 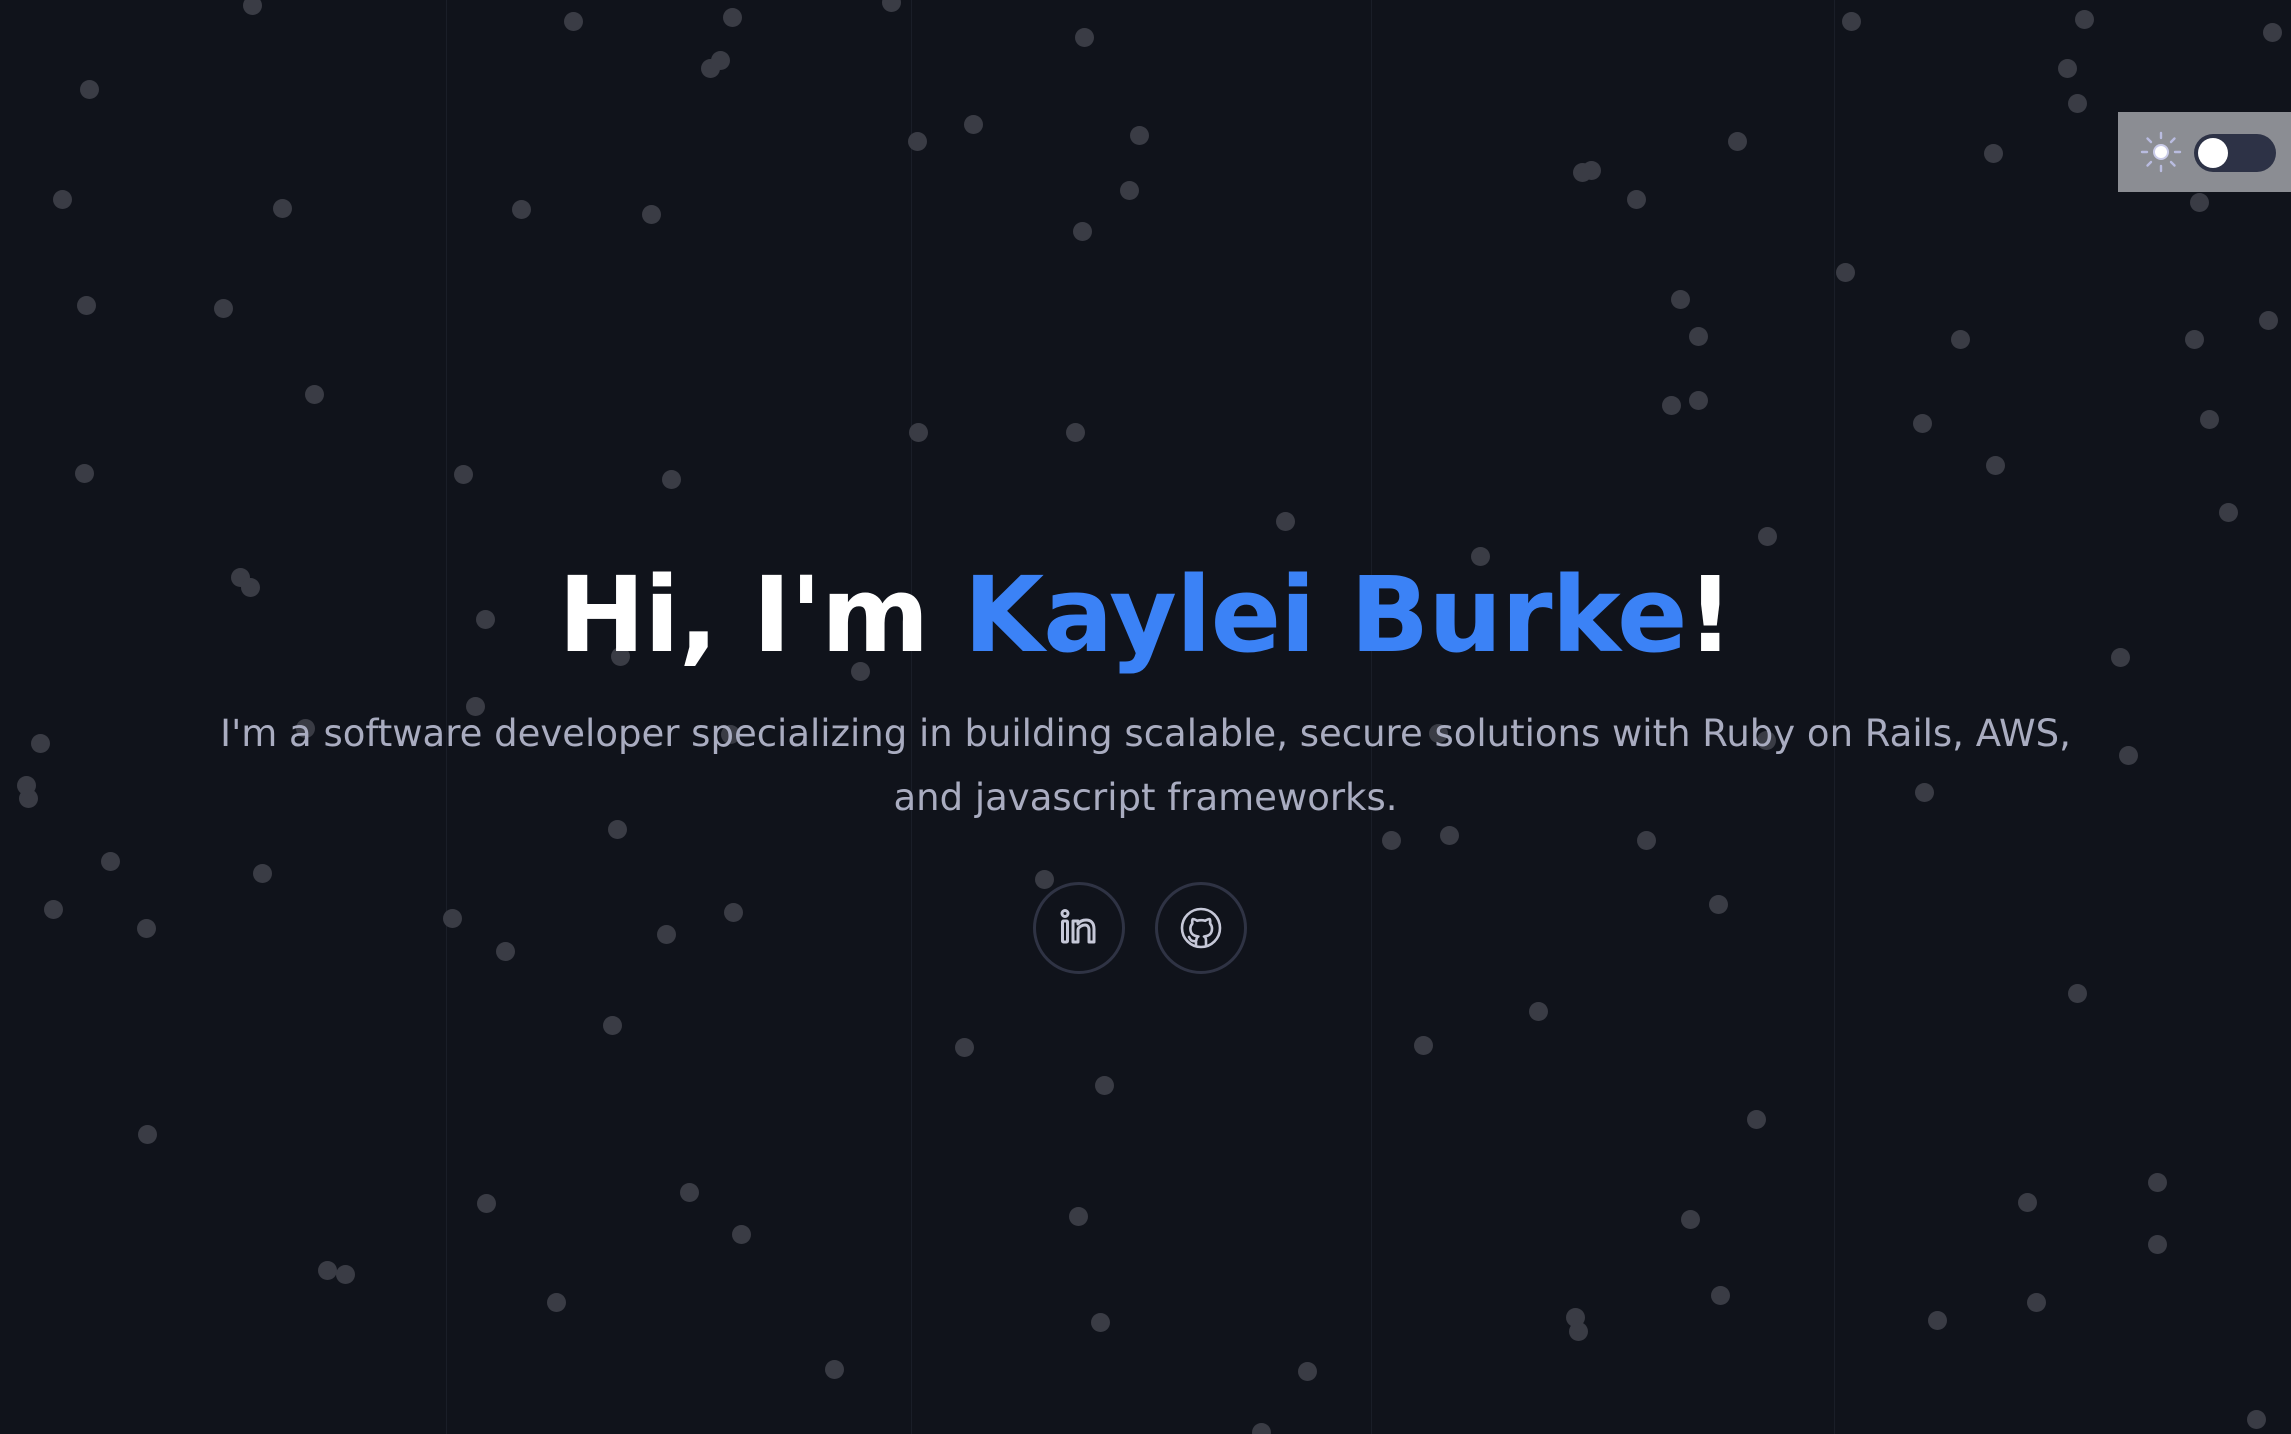 I want to click on social-links, so click(x=1140, y=928).